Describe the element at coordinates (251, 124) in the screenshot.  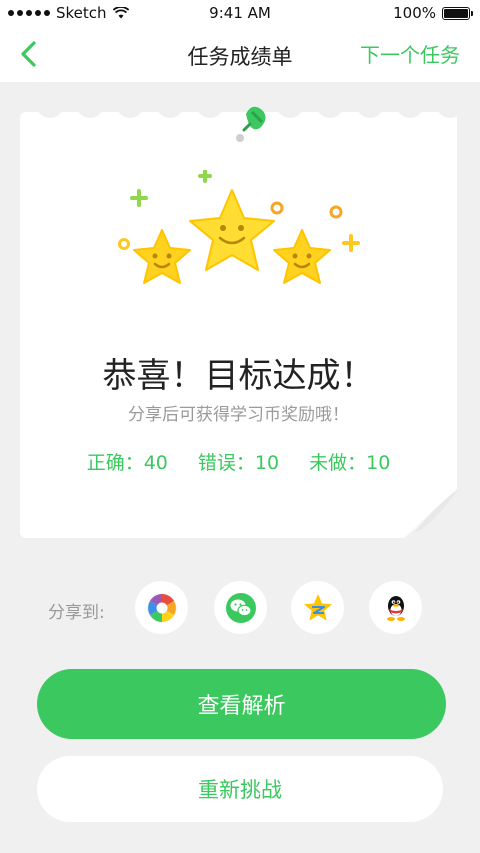
I see `pushpin-icon` at that location.